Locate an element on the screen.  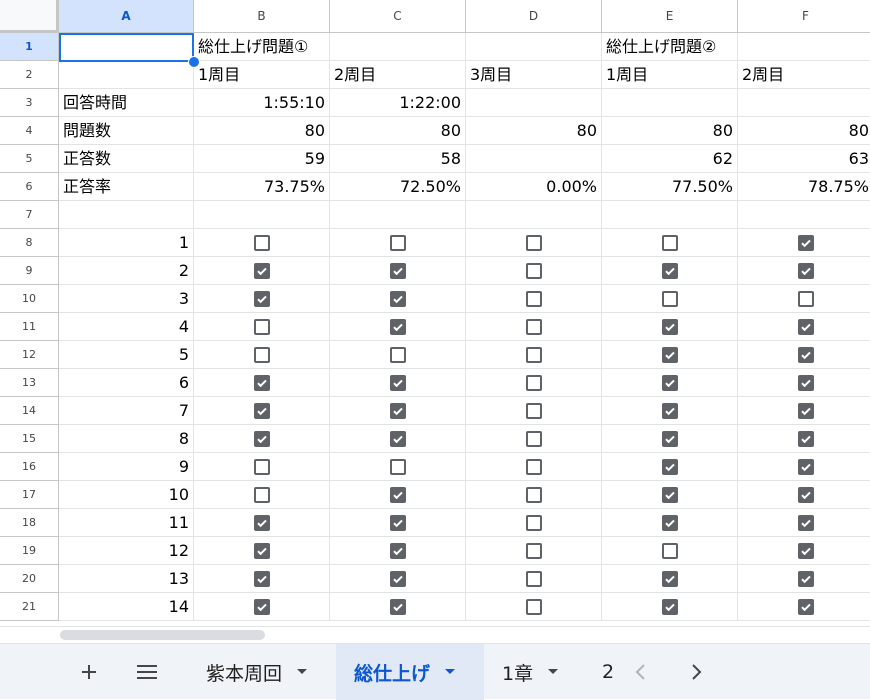
sheet-tab: 紫本周回 is located at coordinates (262, 672).